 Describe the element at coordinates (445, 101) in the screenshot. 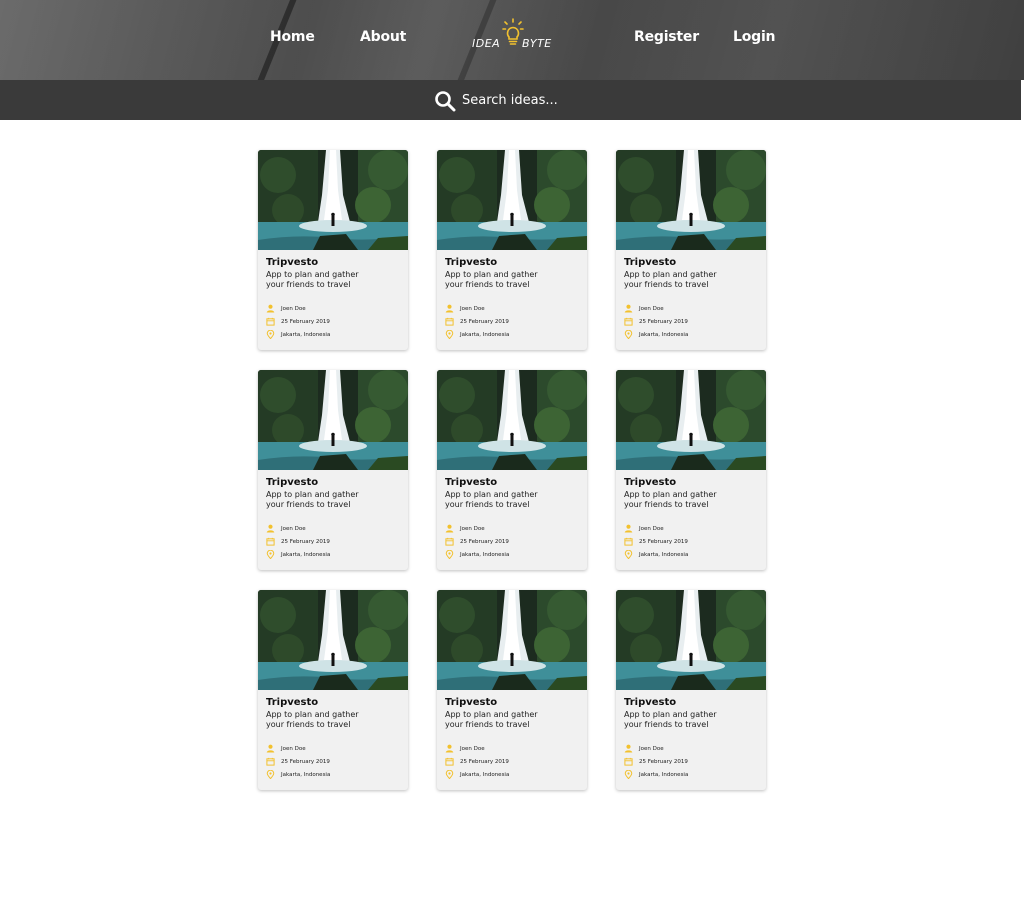

I see `search-icon` at that location.